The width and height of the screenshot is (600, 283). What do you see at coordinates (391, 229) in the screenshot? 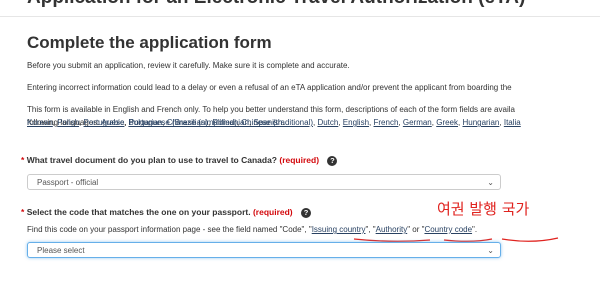
I see `term-authority: Authority` at bounding box center [391, 229].